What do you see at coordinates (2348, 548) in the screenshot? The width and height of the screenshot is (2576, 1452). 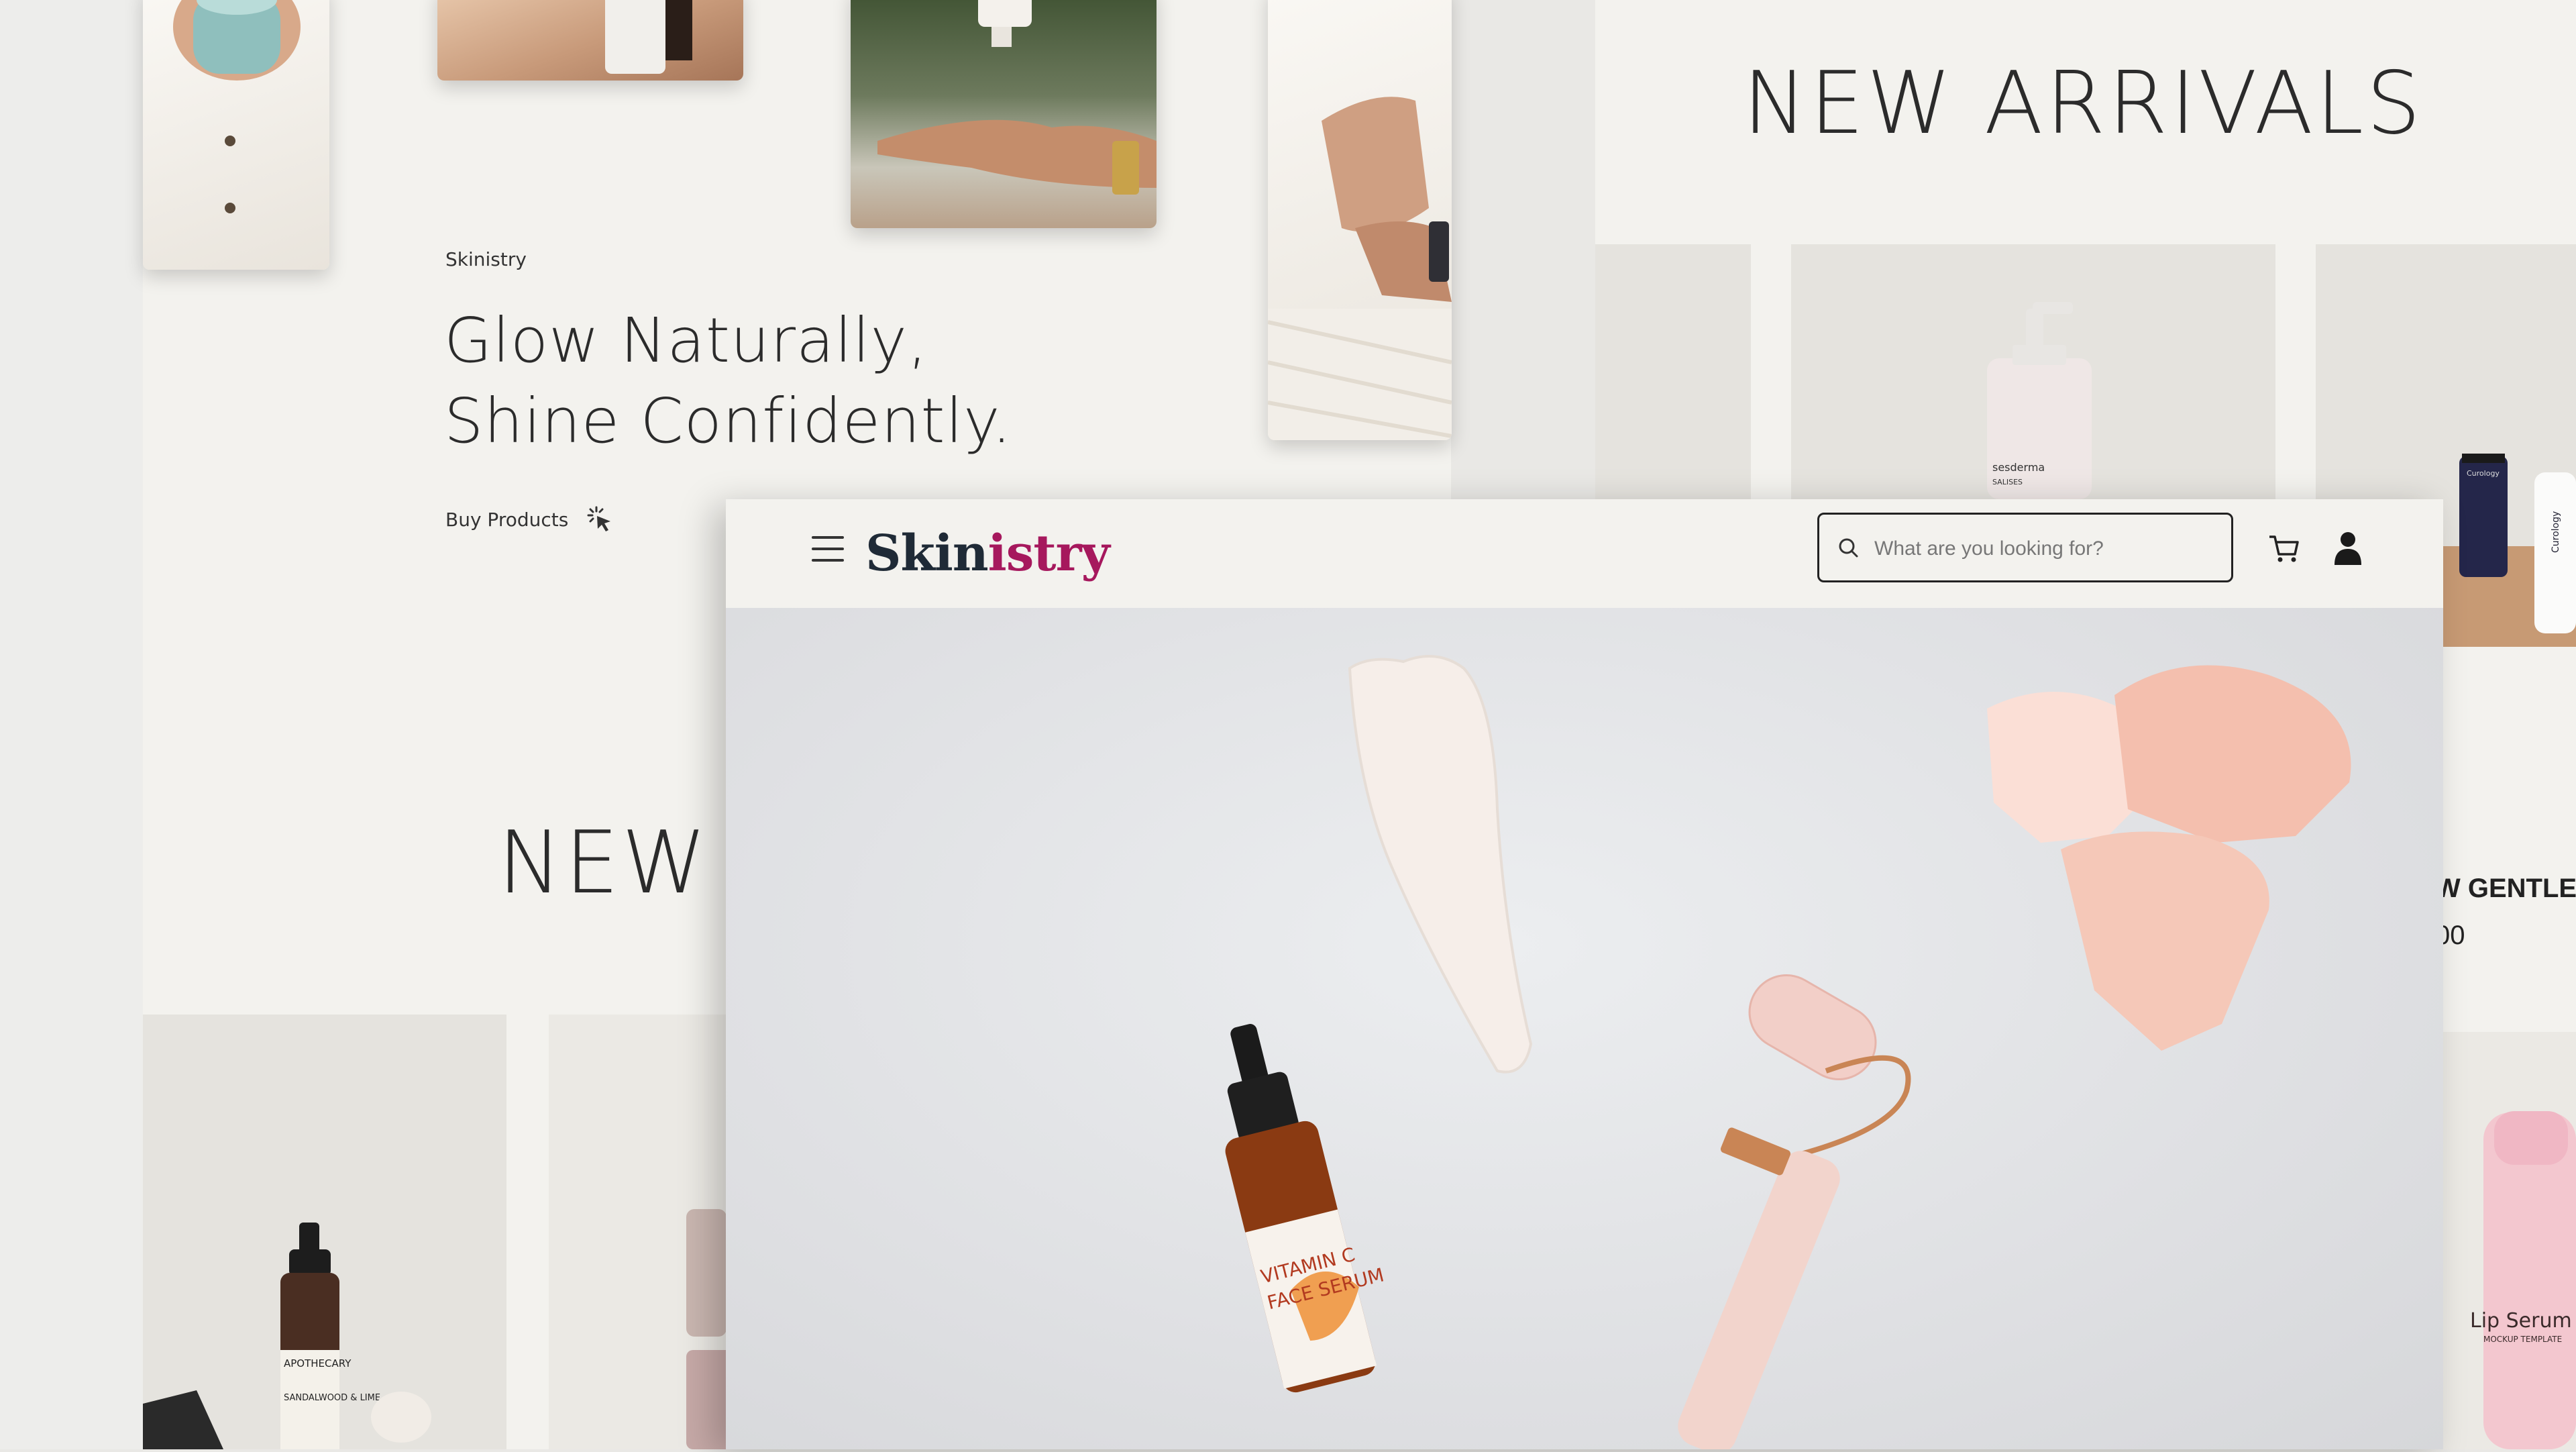 I see `user-icon` at bounding box center [2348, 548].